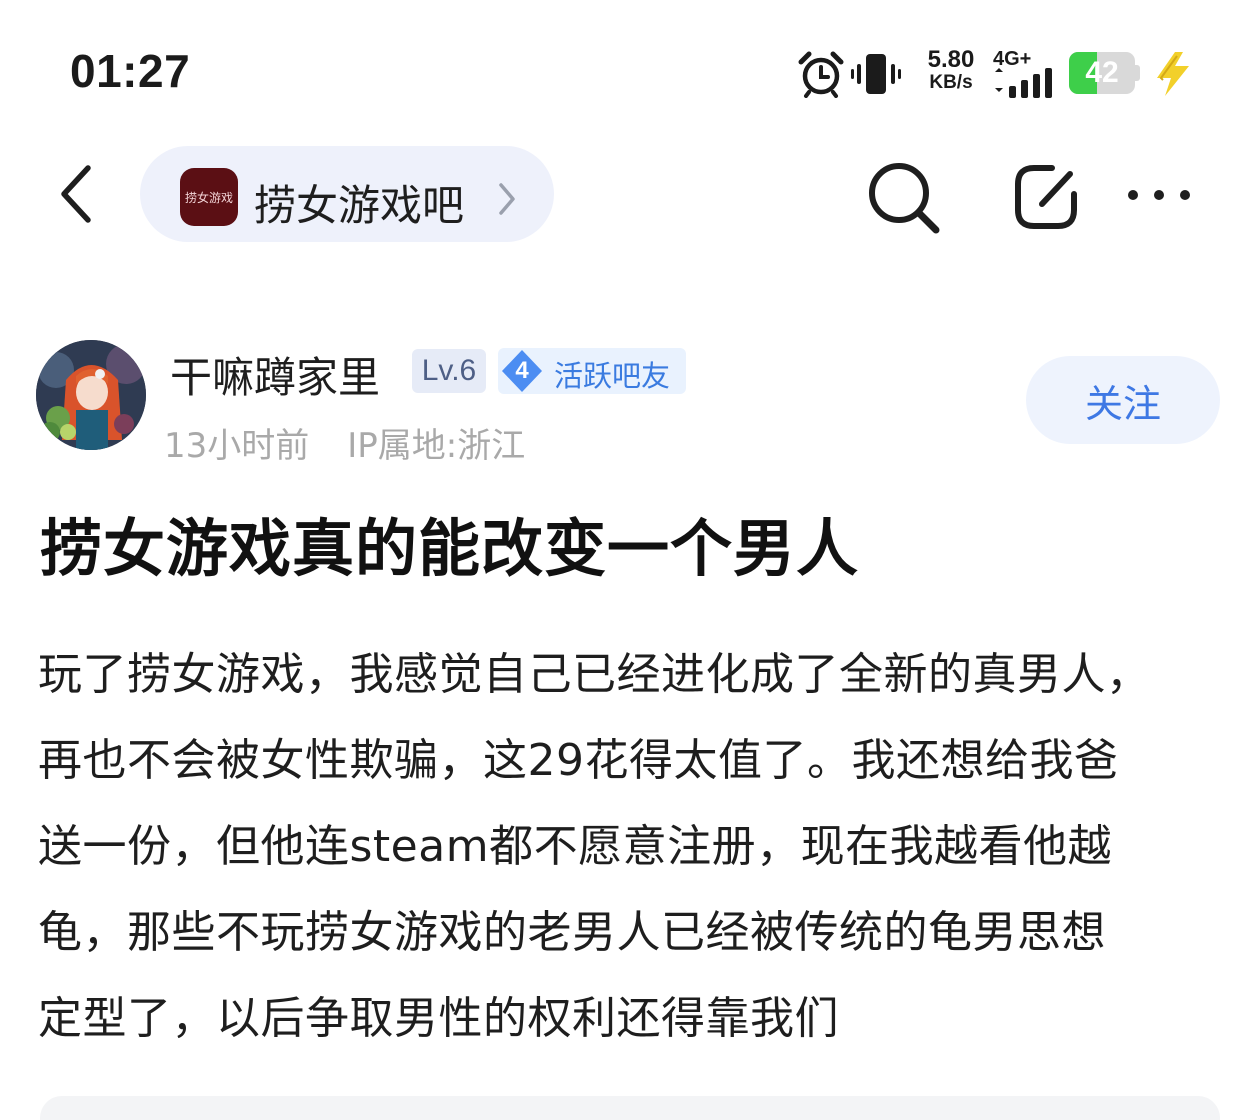  What do you see at coordinates (76, 194) in the screenshot?
I see `back-icon` at bounding box center [76, 194].